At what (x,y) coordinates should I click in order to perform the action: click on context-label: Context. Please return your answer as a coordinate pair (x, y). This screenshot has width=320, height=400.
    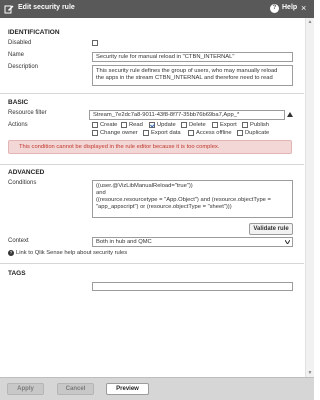
    Looking at the image, I should click on (18, 241).